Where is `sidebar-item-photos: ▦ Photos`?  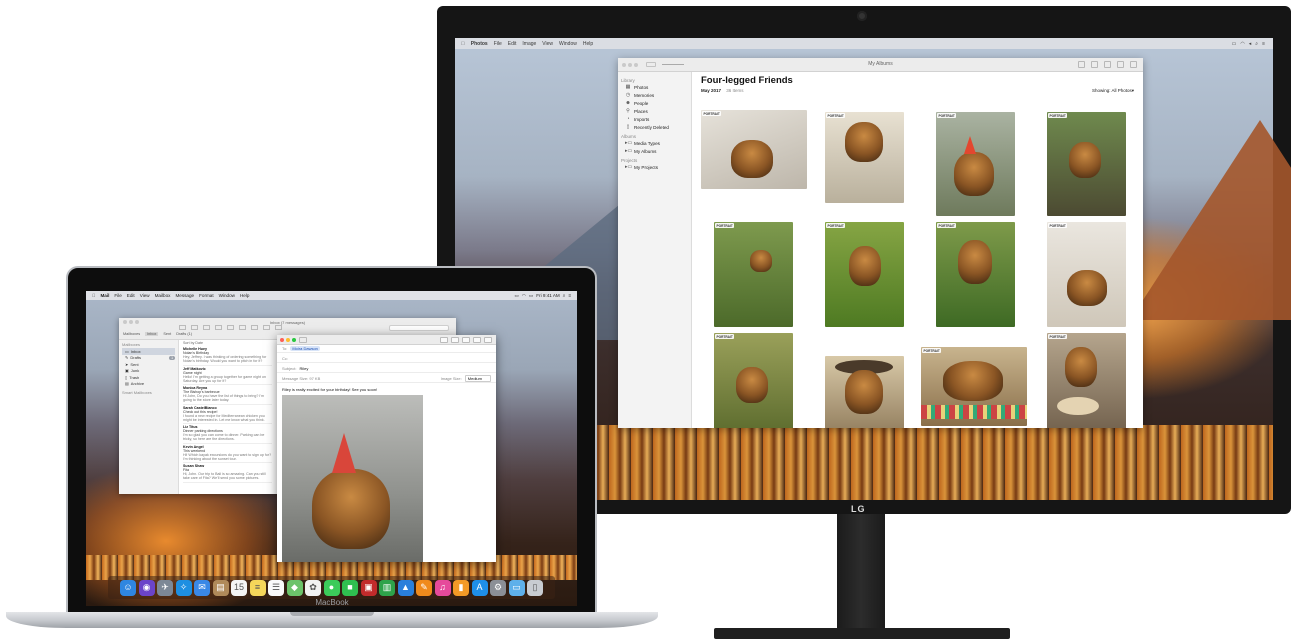 sidebar-item-photos: ▦ Photos is located at coordinates (654, 87).